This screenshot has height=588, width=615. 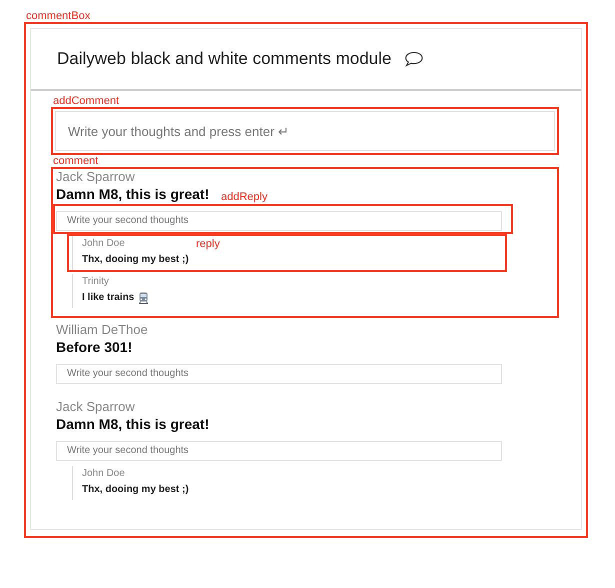 I want to click on comment-input: Write your thoughts and press enter ↵, so click(x=305, y=131).